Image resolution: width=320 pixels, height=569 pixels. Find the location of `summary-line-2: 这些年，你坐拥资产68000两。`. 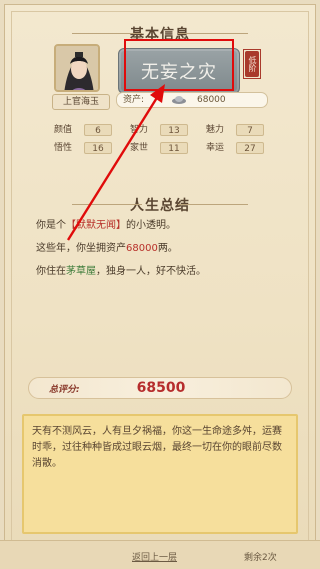

summary-line-2: 这些年，你坐拥资产68000两。 is located at coordinates (161, 249).